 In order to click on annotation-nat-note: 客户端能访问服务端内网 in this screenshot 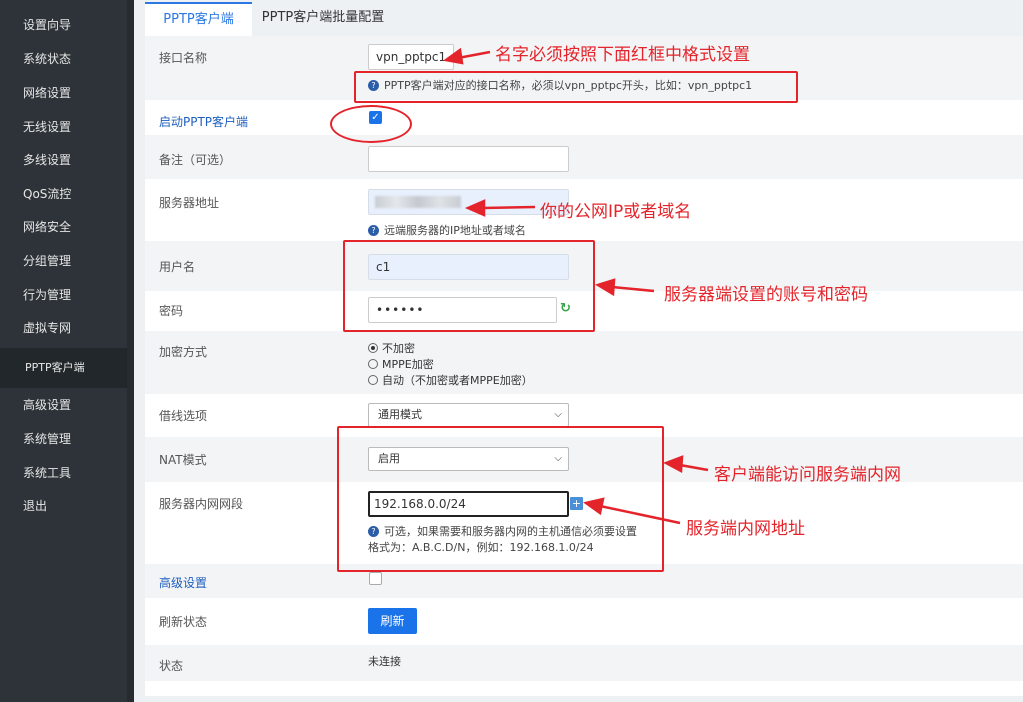, I will do `click(807, 475)`.